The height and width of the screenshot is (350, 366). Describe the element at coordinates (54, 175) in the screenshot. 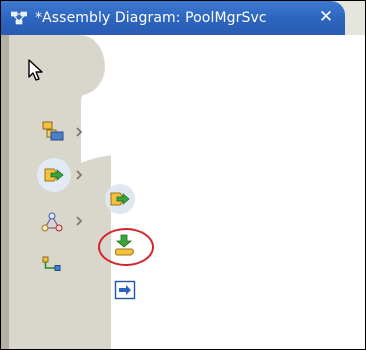

I see `export-import-icon` at that location.